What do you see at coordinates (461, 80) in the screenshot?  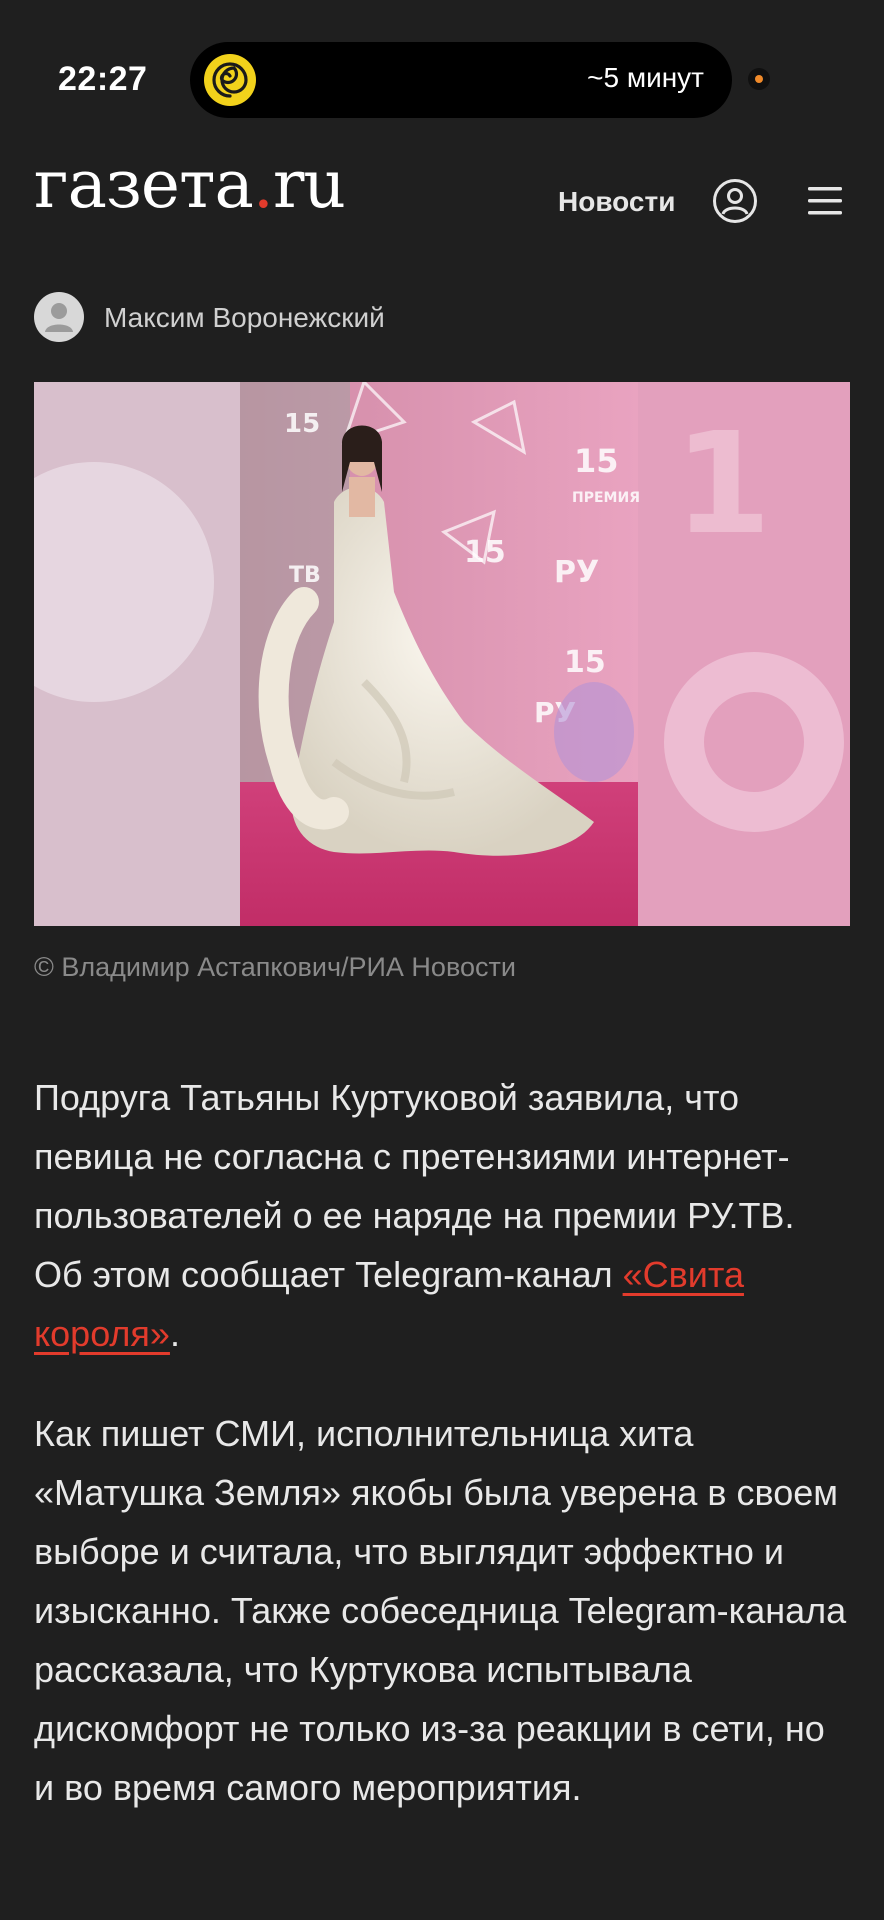 I see `dynamic-island: ~5 минут` at bounding box center [461, 80].